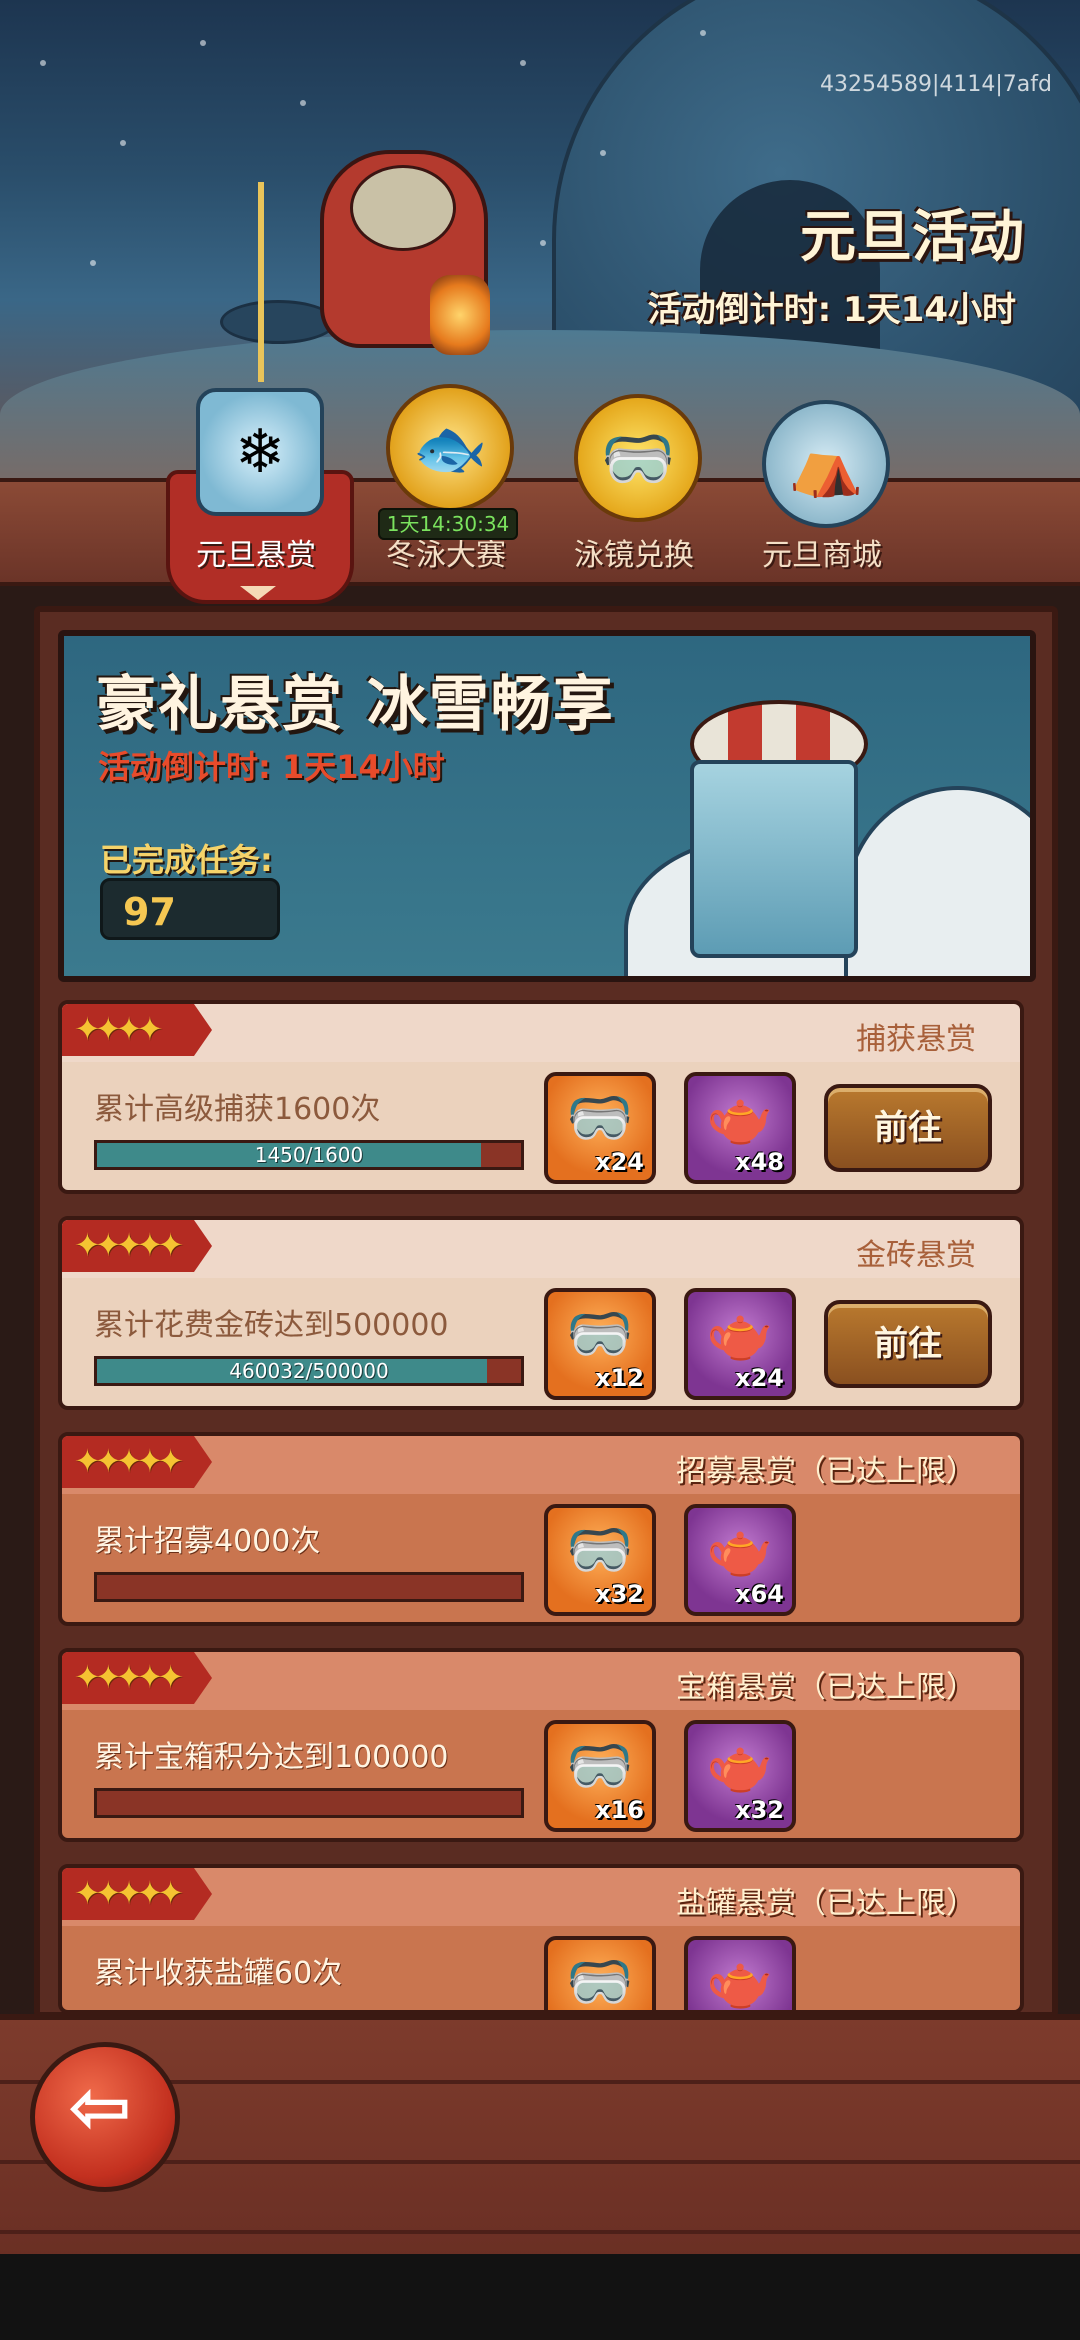 The width and height of the screenshot is (1080, 2340). What do you see at coordinates (278, 322) in the screenshot?
I see `ice-hole` at bounding box center [278, 322].